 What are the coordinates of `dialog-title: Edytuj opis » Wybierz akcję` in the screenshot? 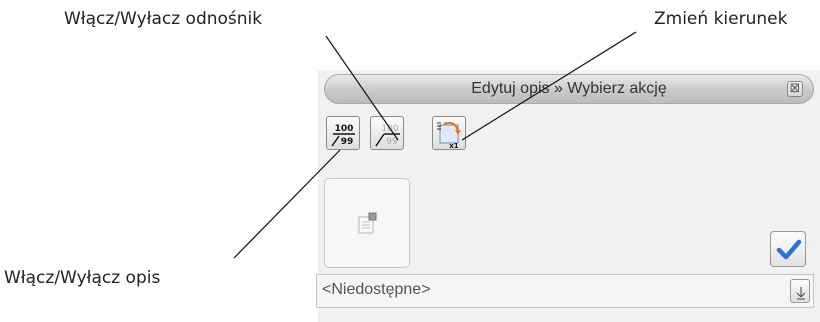 It's located at (569, 88).